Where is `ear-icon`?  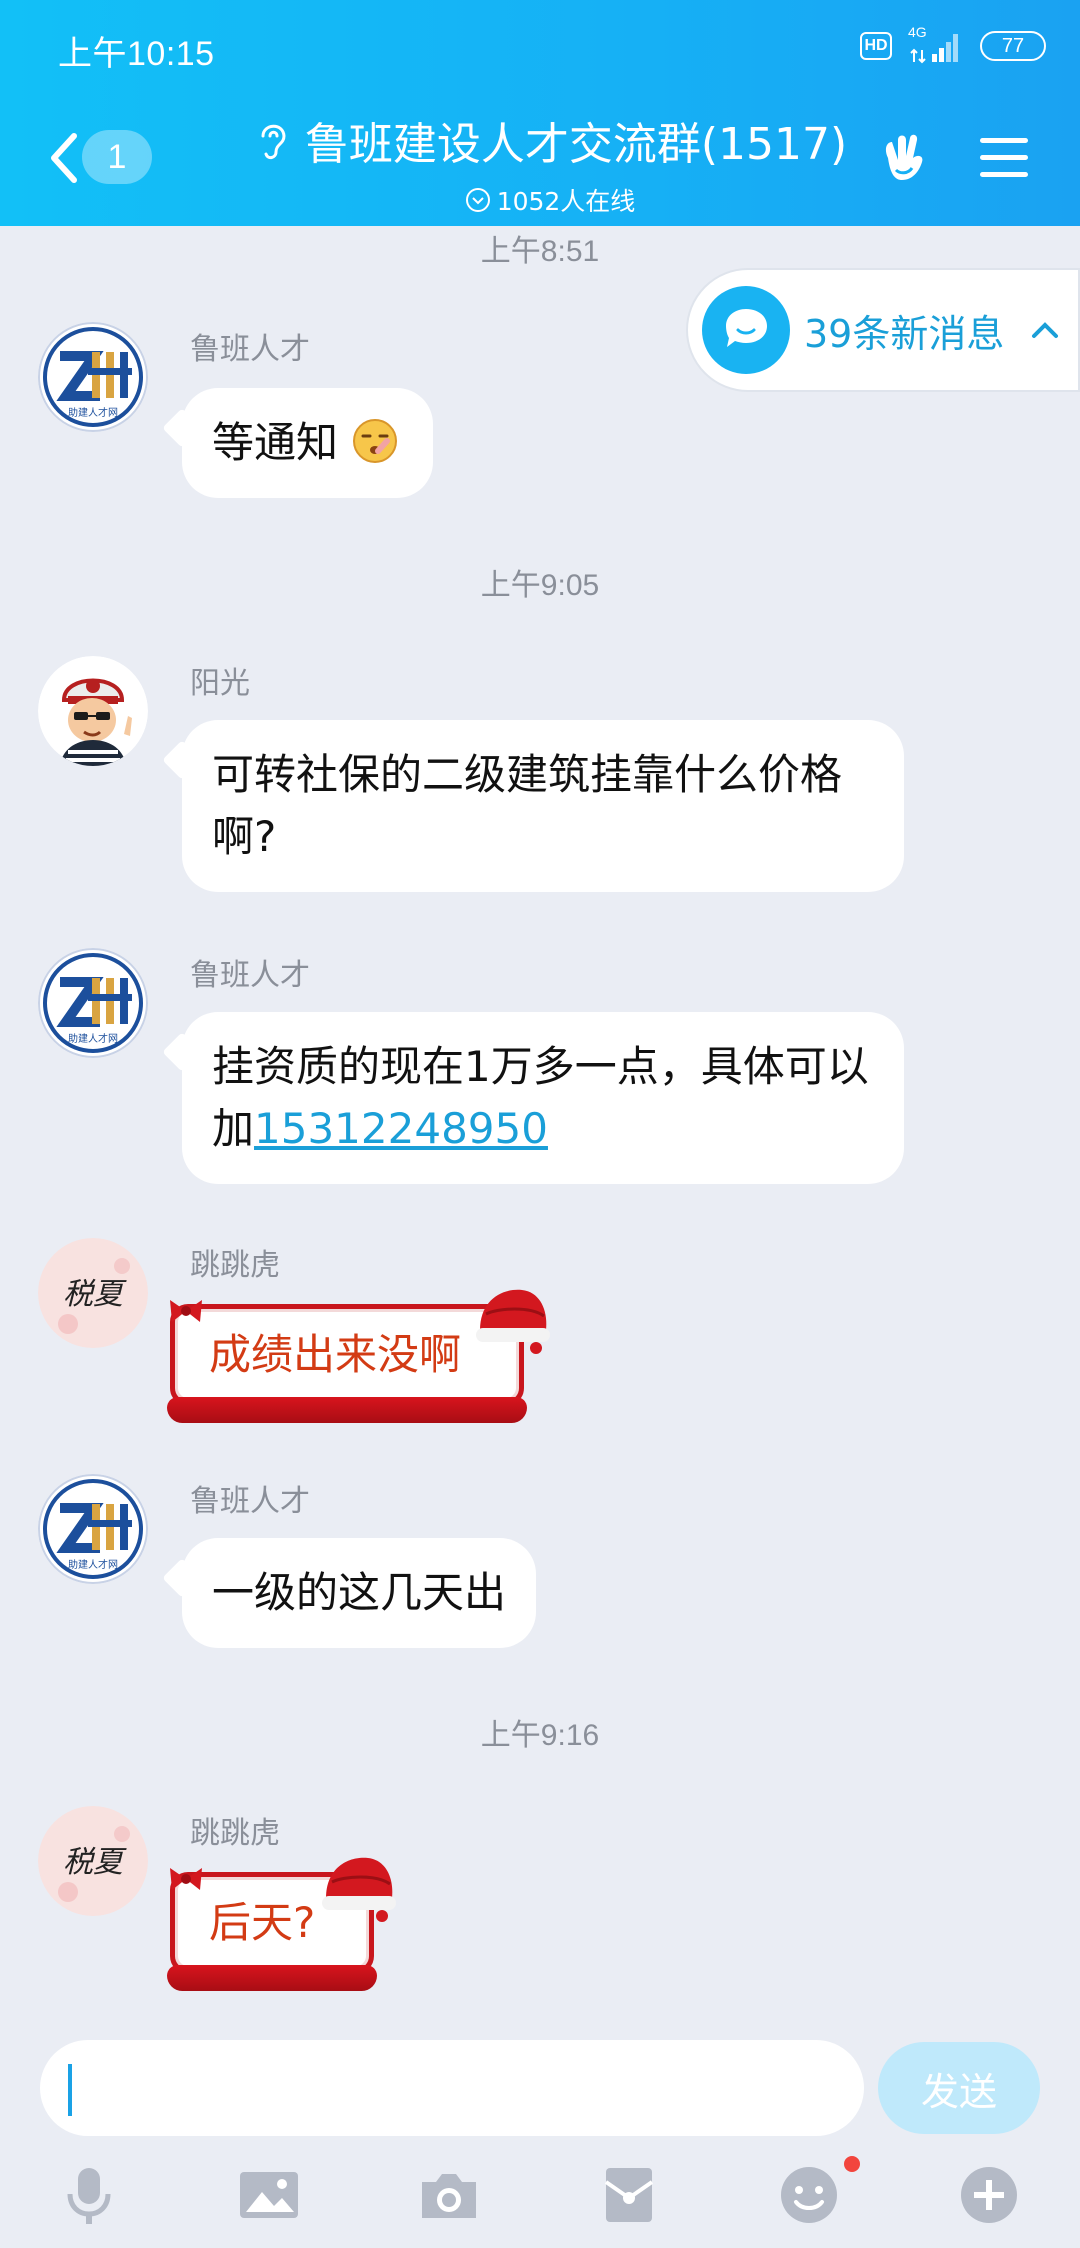 ear-icon is located at coordinates (273, 142).